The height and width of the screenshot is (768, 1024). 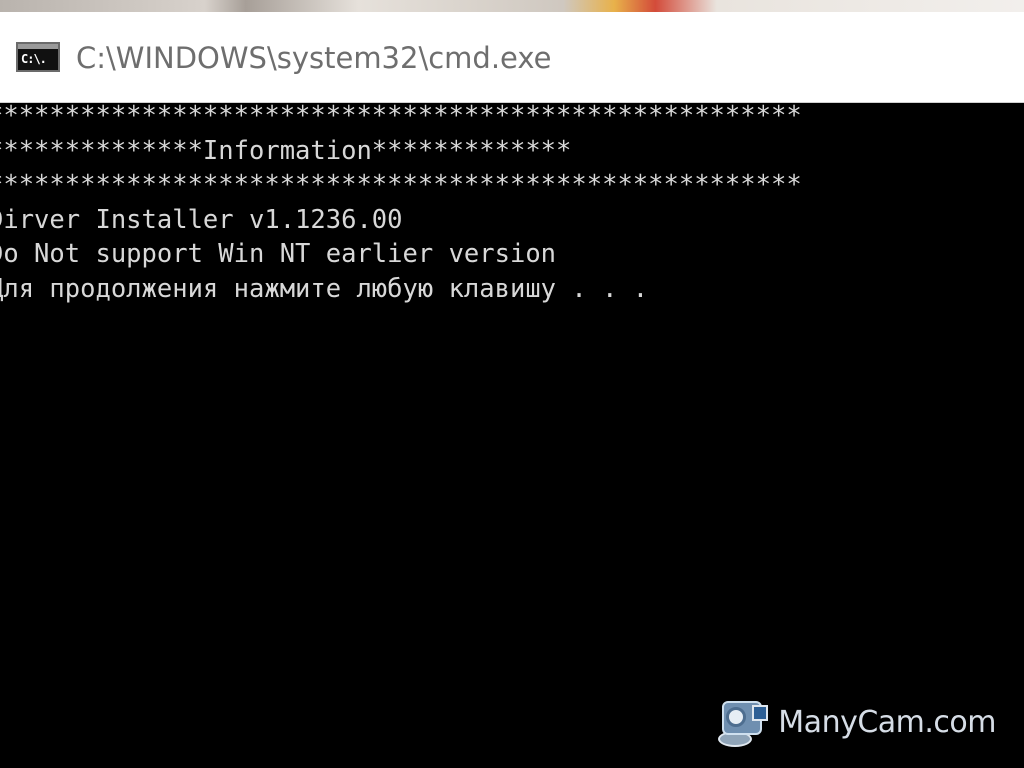 I want to click on console-line: Dirver Installer v1.1236.00, so click(x=201, y=219).